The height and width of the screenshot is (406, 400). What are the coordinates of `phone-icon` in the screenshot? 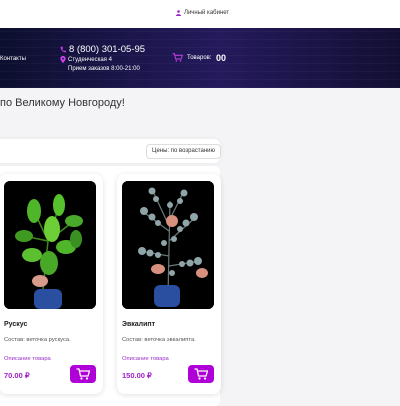 It's located at (63, 49).